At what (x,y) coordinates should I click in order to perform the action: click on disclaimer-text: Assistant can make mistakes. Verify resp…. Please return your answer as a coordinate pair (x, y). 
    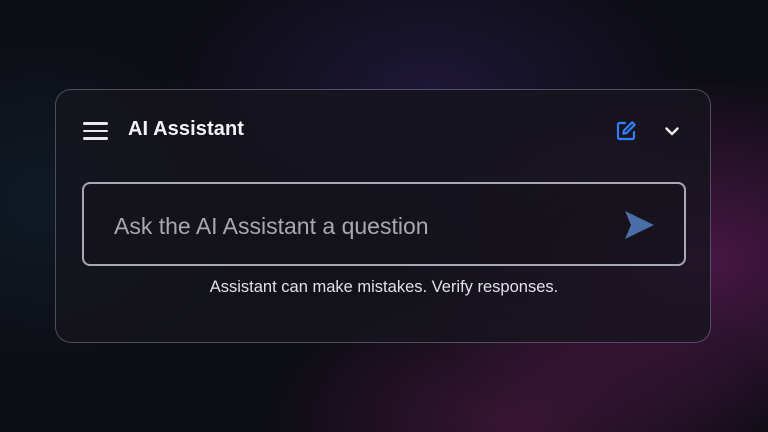
    Looking at the image, I should click on (384, 287).